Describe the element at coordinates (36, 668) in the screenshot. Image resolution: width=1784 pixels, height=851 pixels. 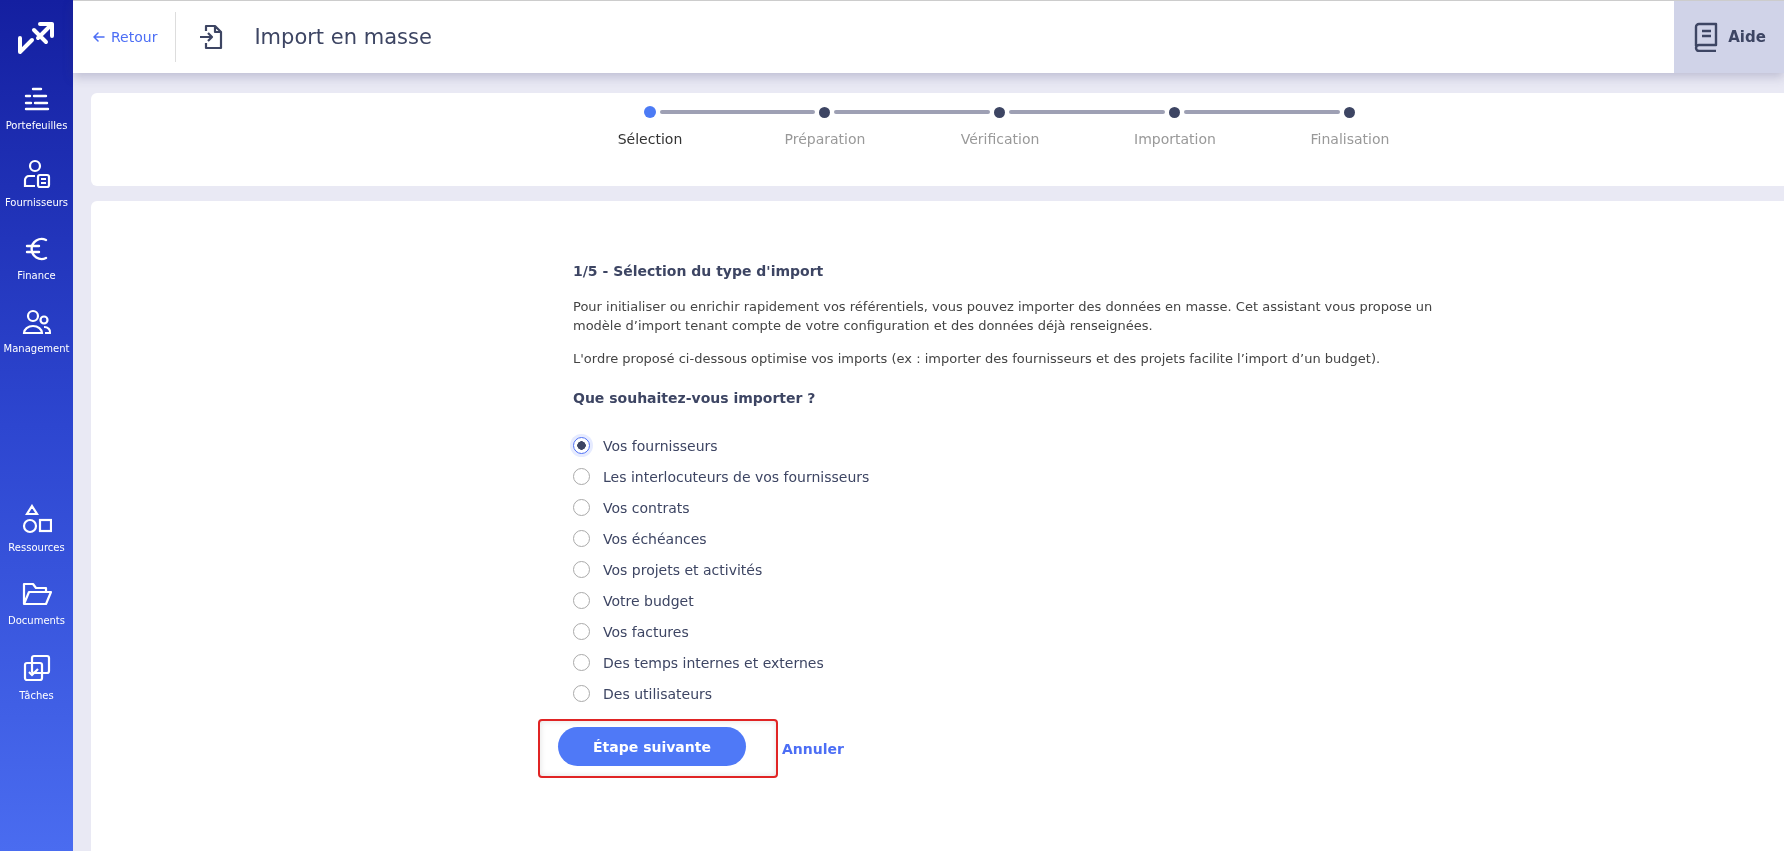
I see `checkbox-stack-icon` at that location.